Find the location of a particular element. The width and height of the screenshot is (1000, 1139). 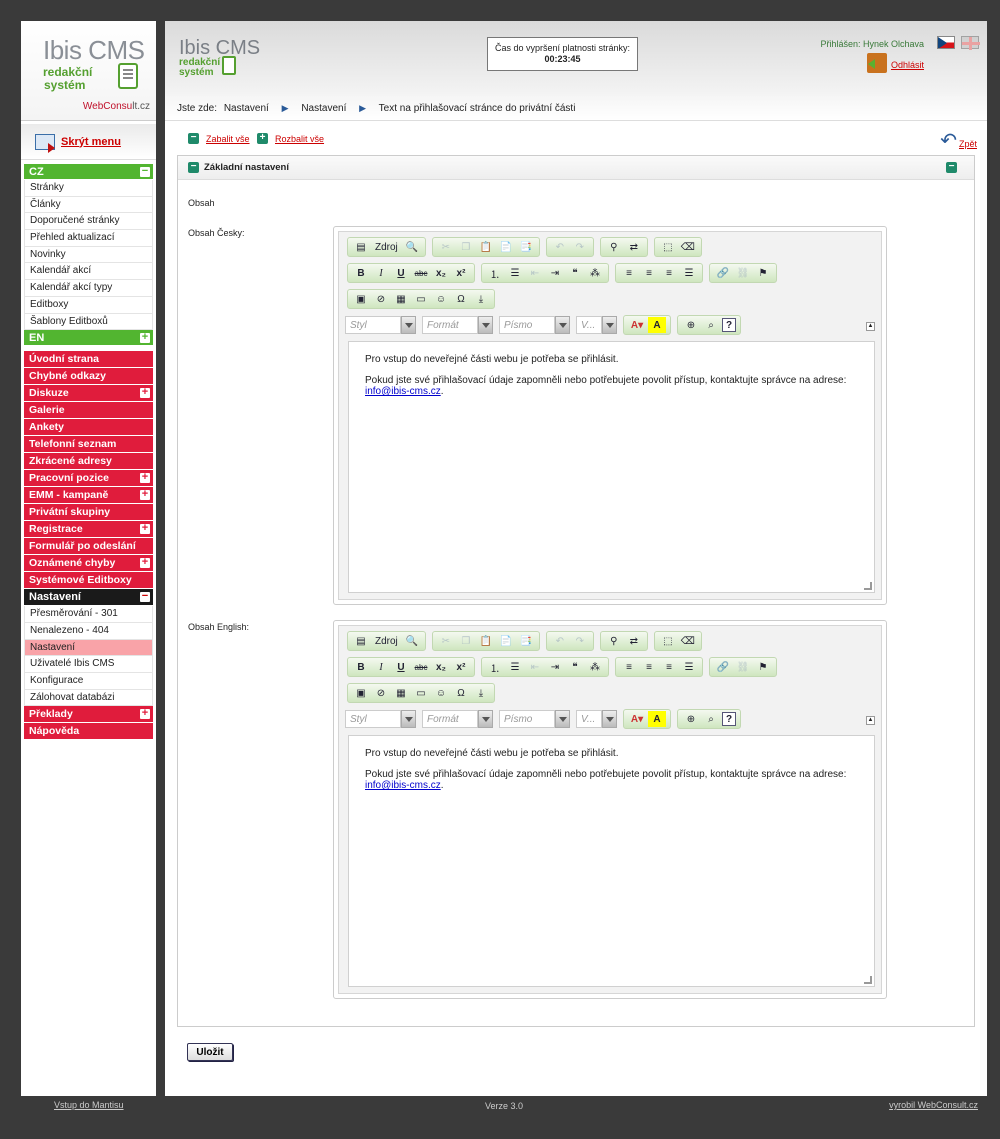

settings-menu-item: Konfigurace is located at coordinates (88, 681).